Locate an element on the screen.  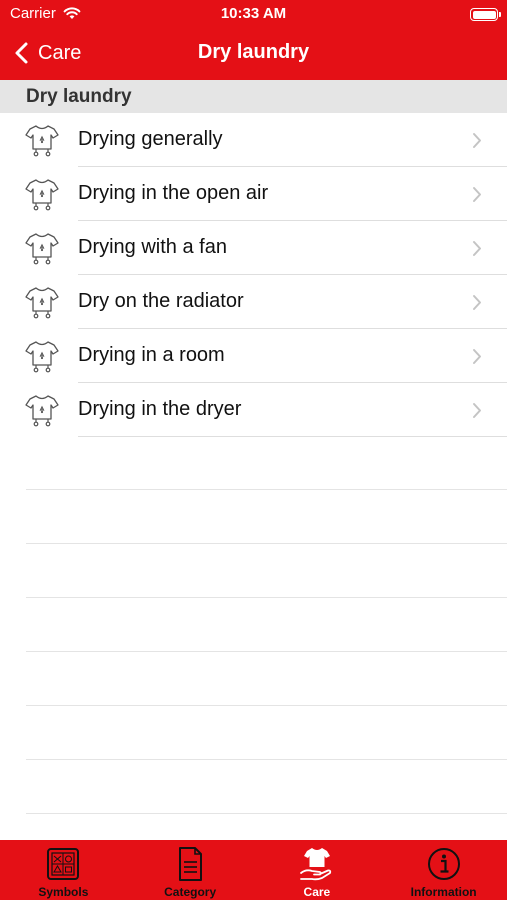
page-title: Dry laundry is located at coordinates (253, 52).